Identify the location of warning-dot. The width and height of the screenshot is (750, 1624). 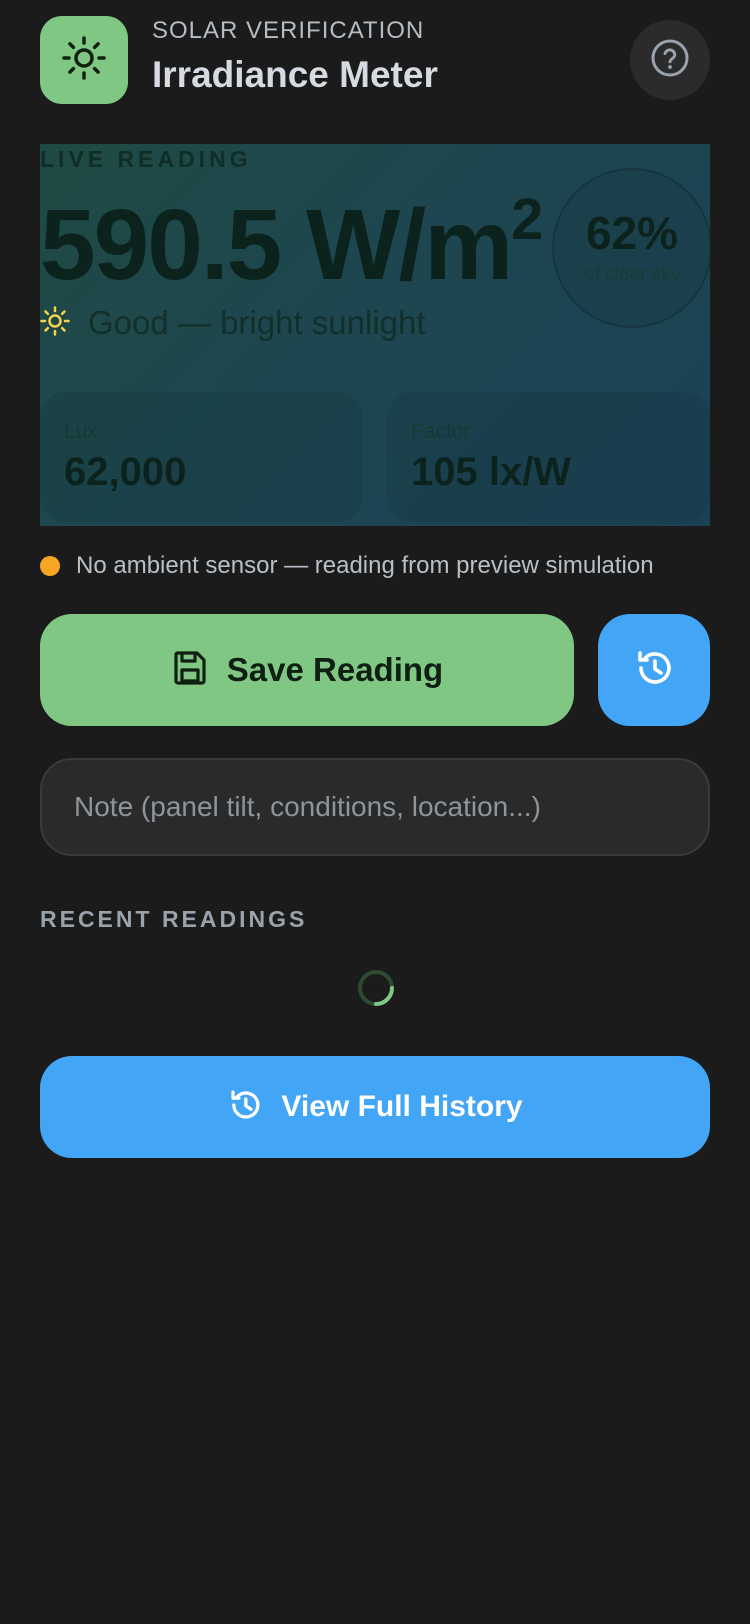
(50, 566).